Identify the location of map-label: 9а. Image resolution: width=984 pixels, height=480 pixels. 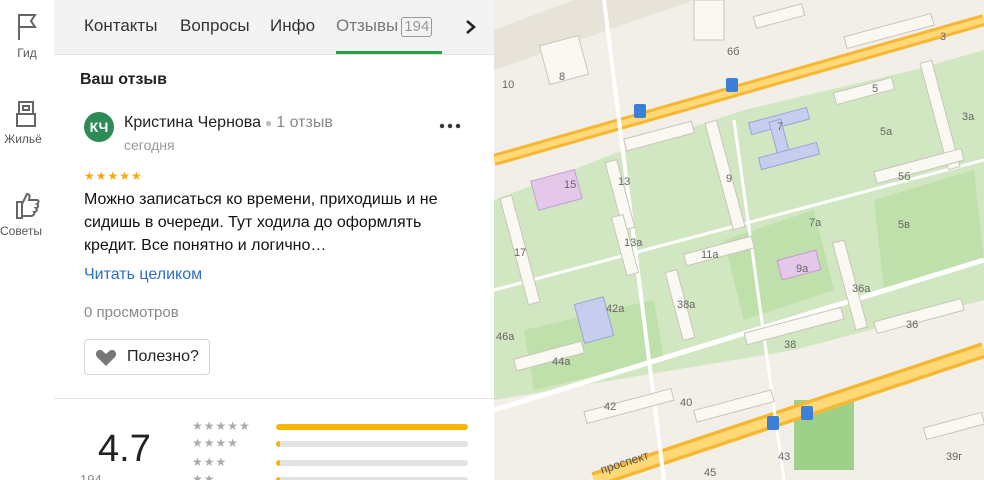
(802, 269).